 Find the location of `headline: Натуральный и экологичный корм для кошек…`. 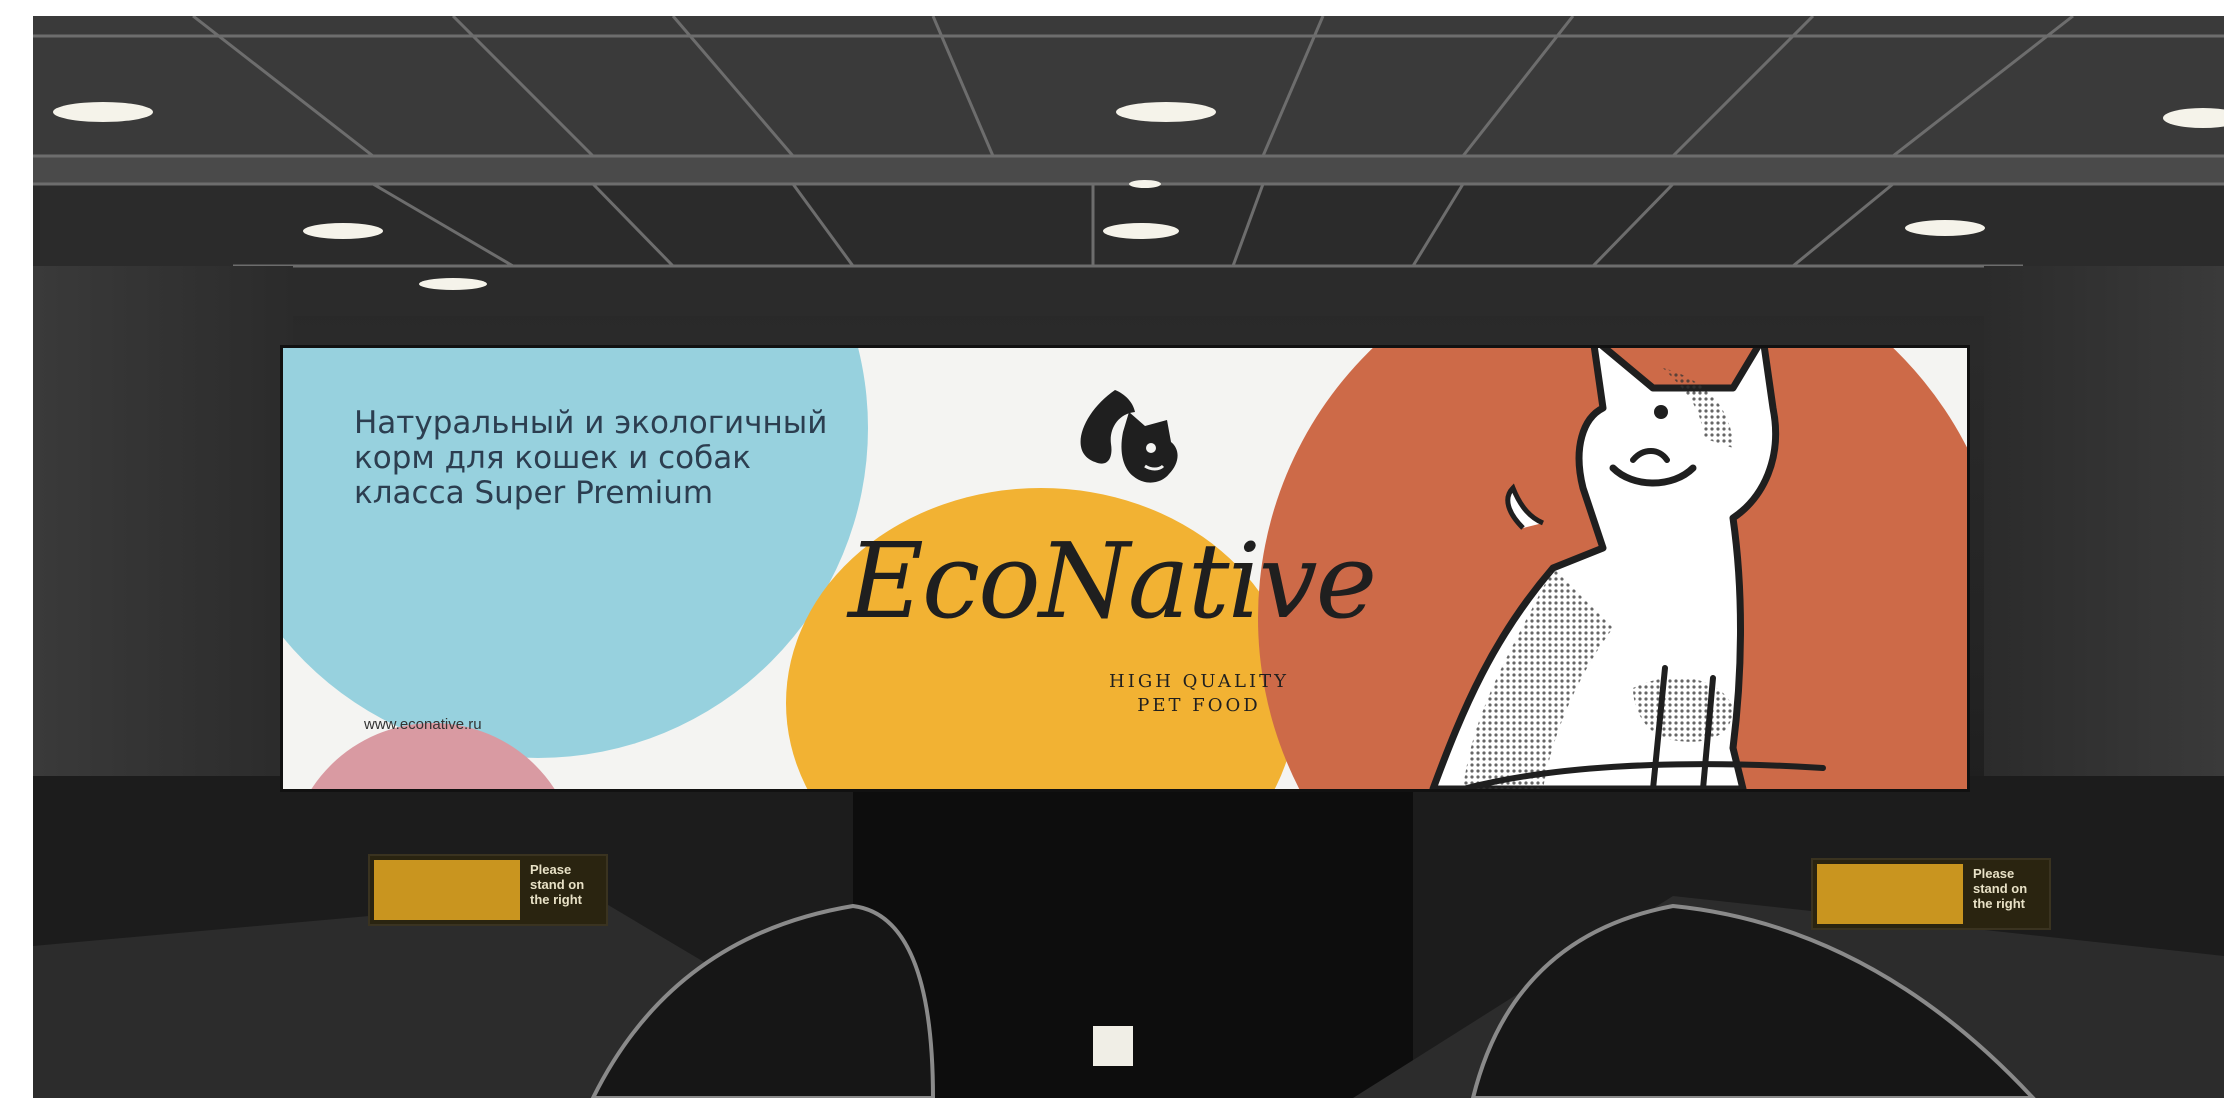

headline: Натуральный и экологичный корм для кошек… is located at coordinates (590, 458).